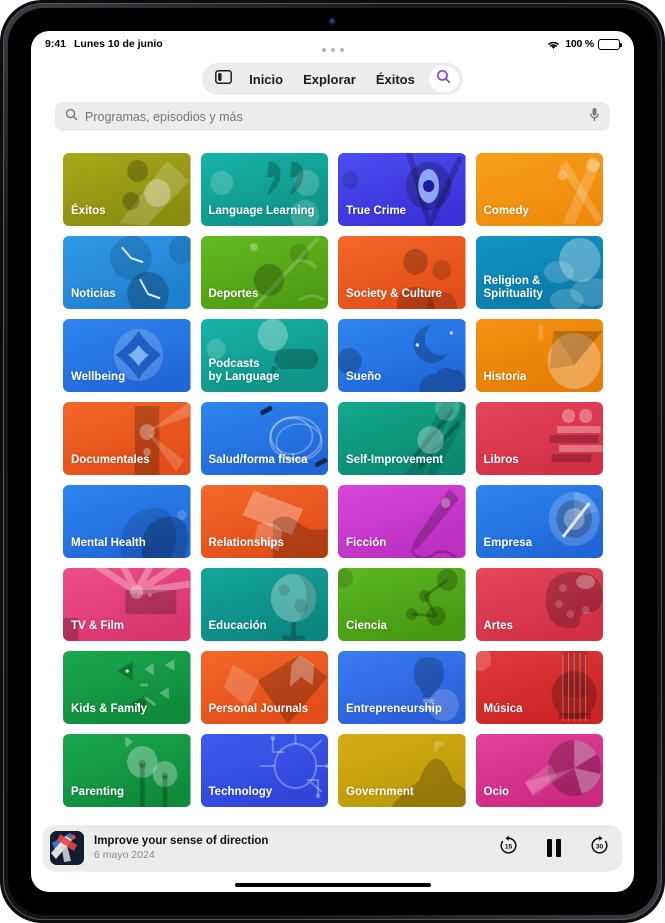  I want to click on category-tile-podcasts-by-language: Podcasts by Language, so click(264, 355).